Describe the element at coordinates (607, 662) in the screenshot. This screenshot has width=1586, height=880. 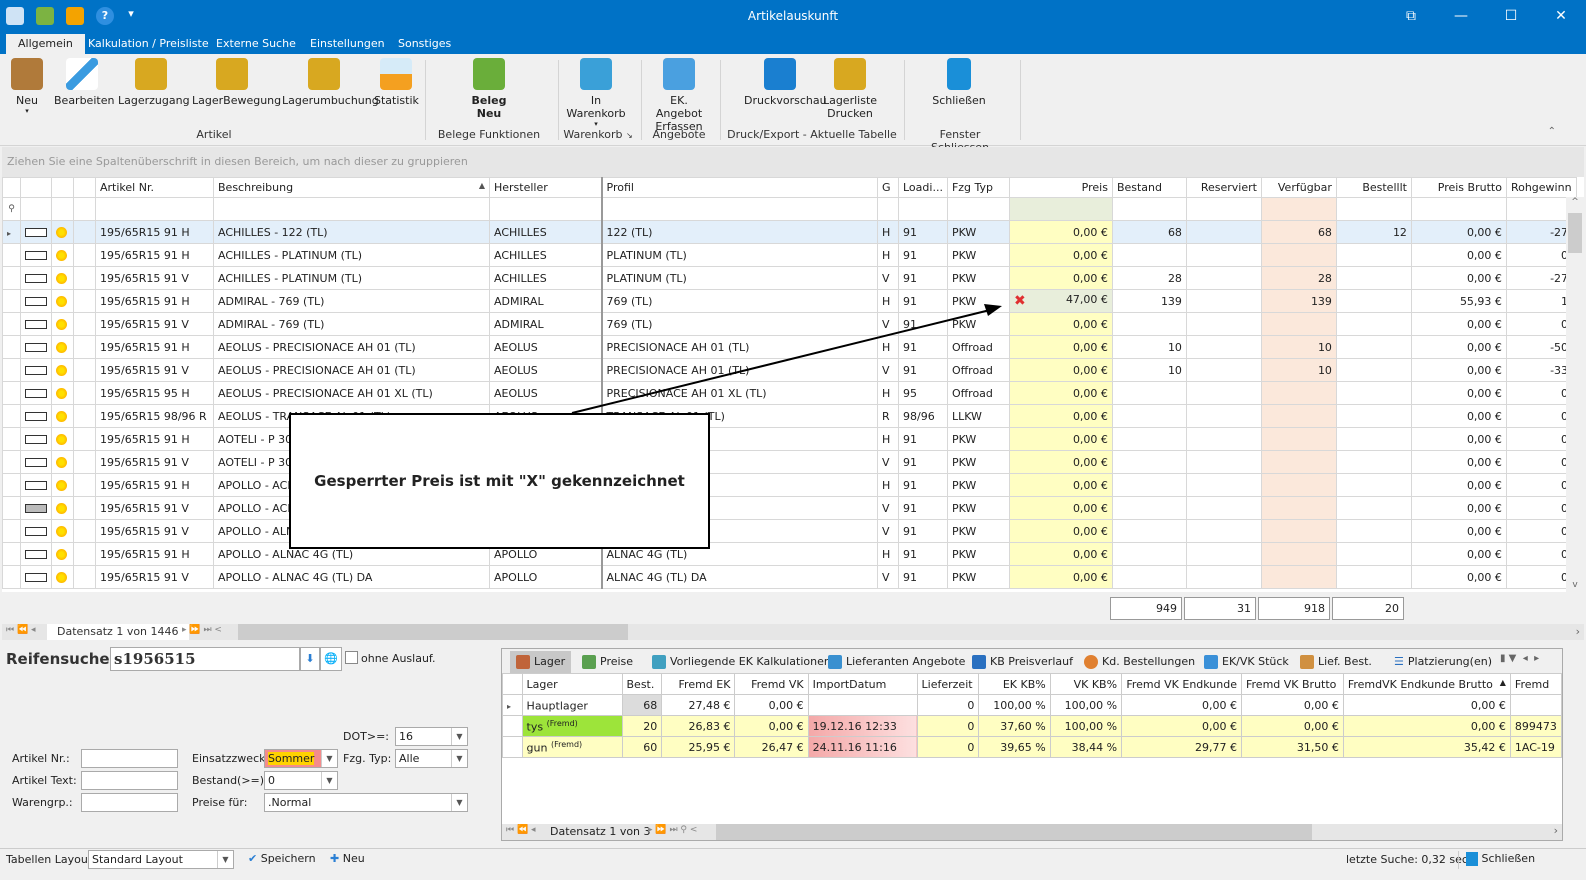
I see `detail-tab-preise: Preise` at that location.